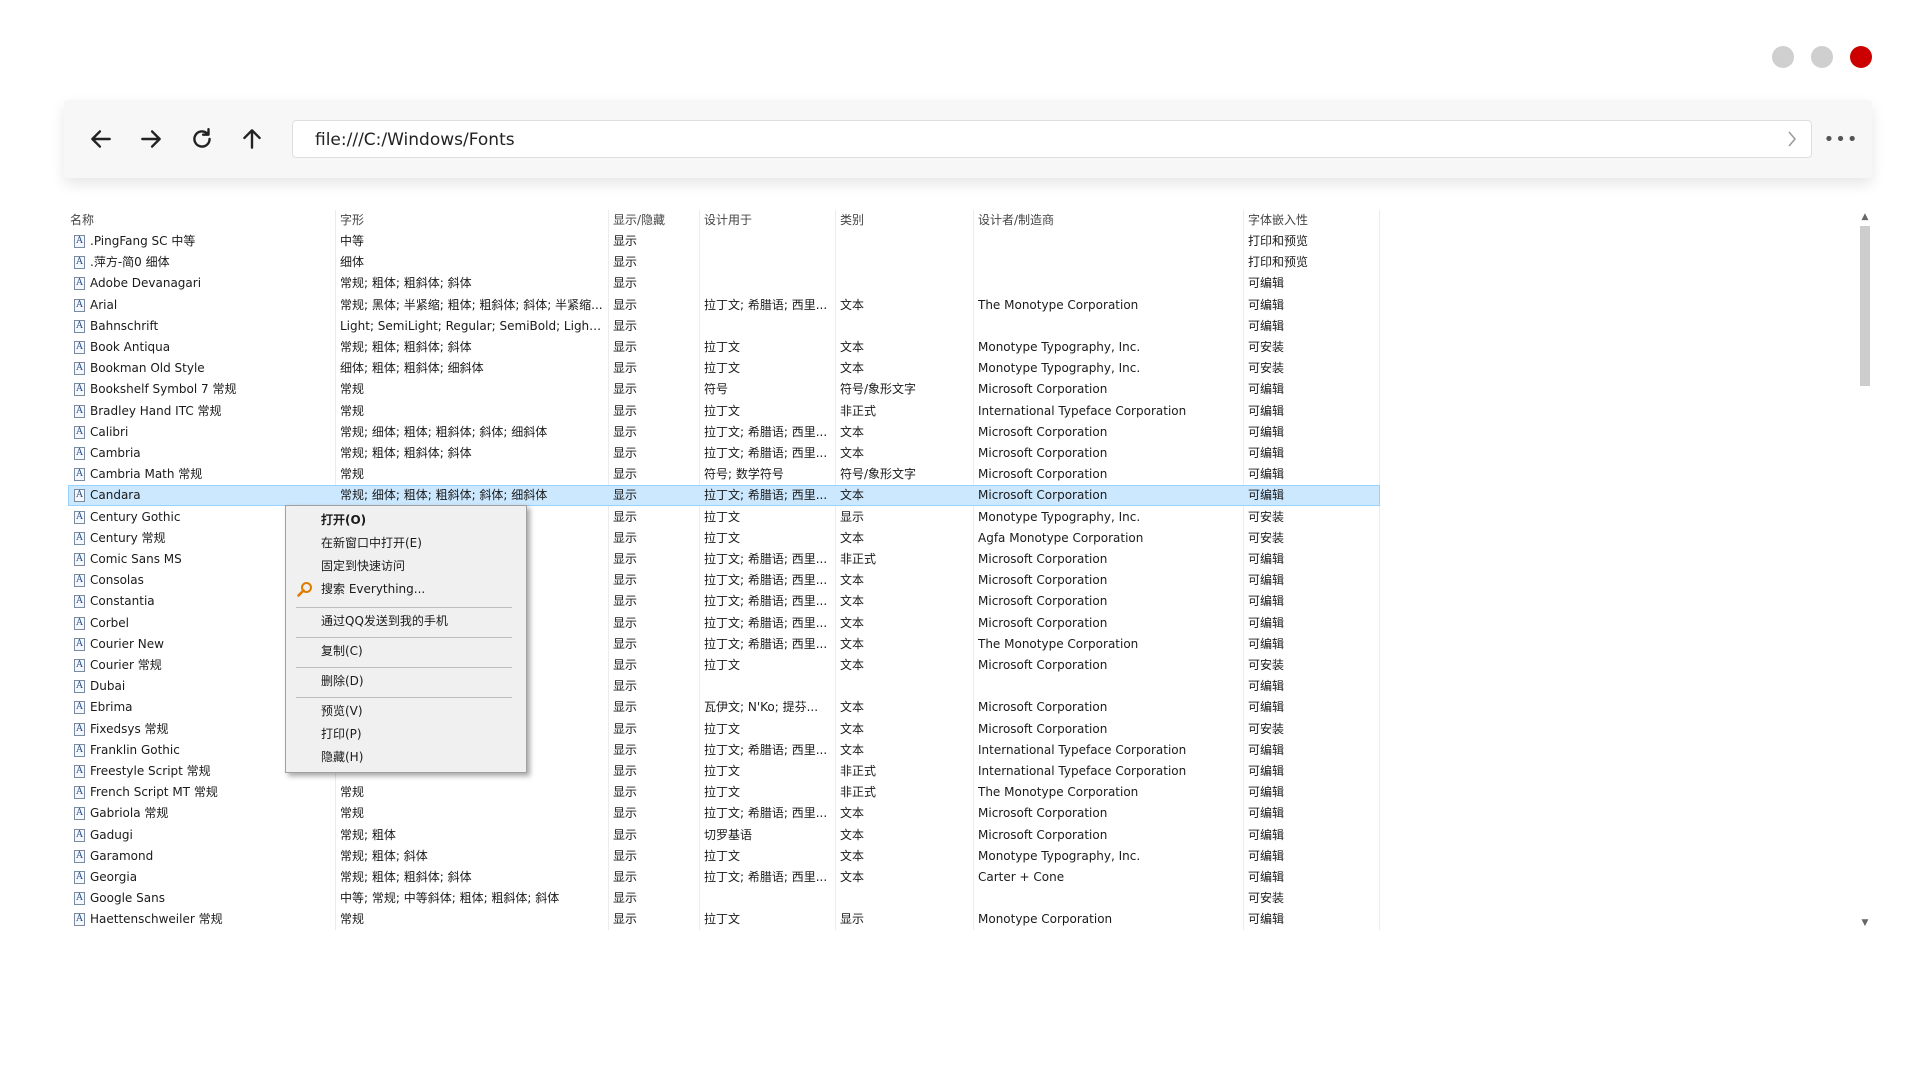 The height and width of the screenshot is (1080, 1920). What do you see at coordinates (406, 621) in the screenshot?
I see `menu-item-send-qq: 通过QQ发送到我的手机` at bounding box center [406, 621].